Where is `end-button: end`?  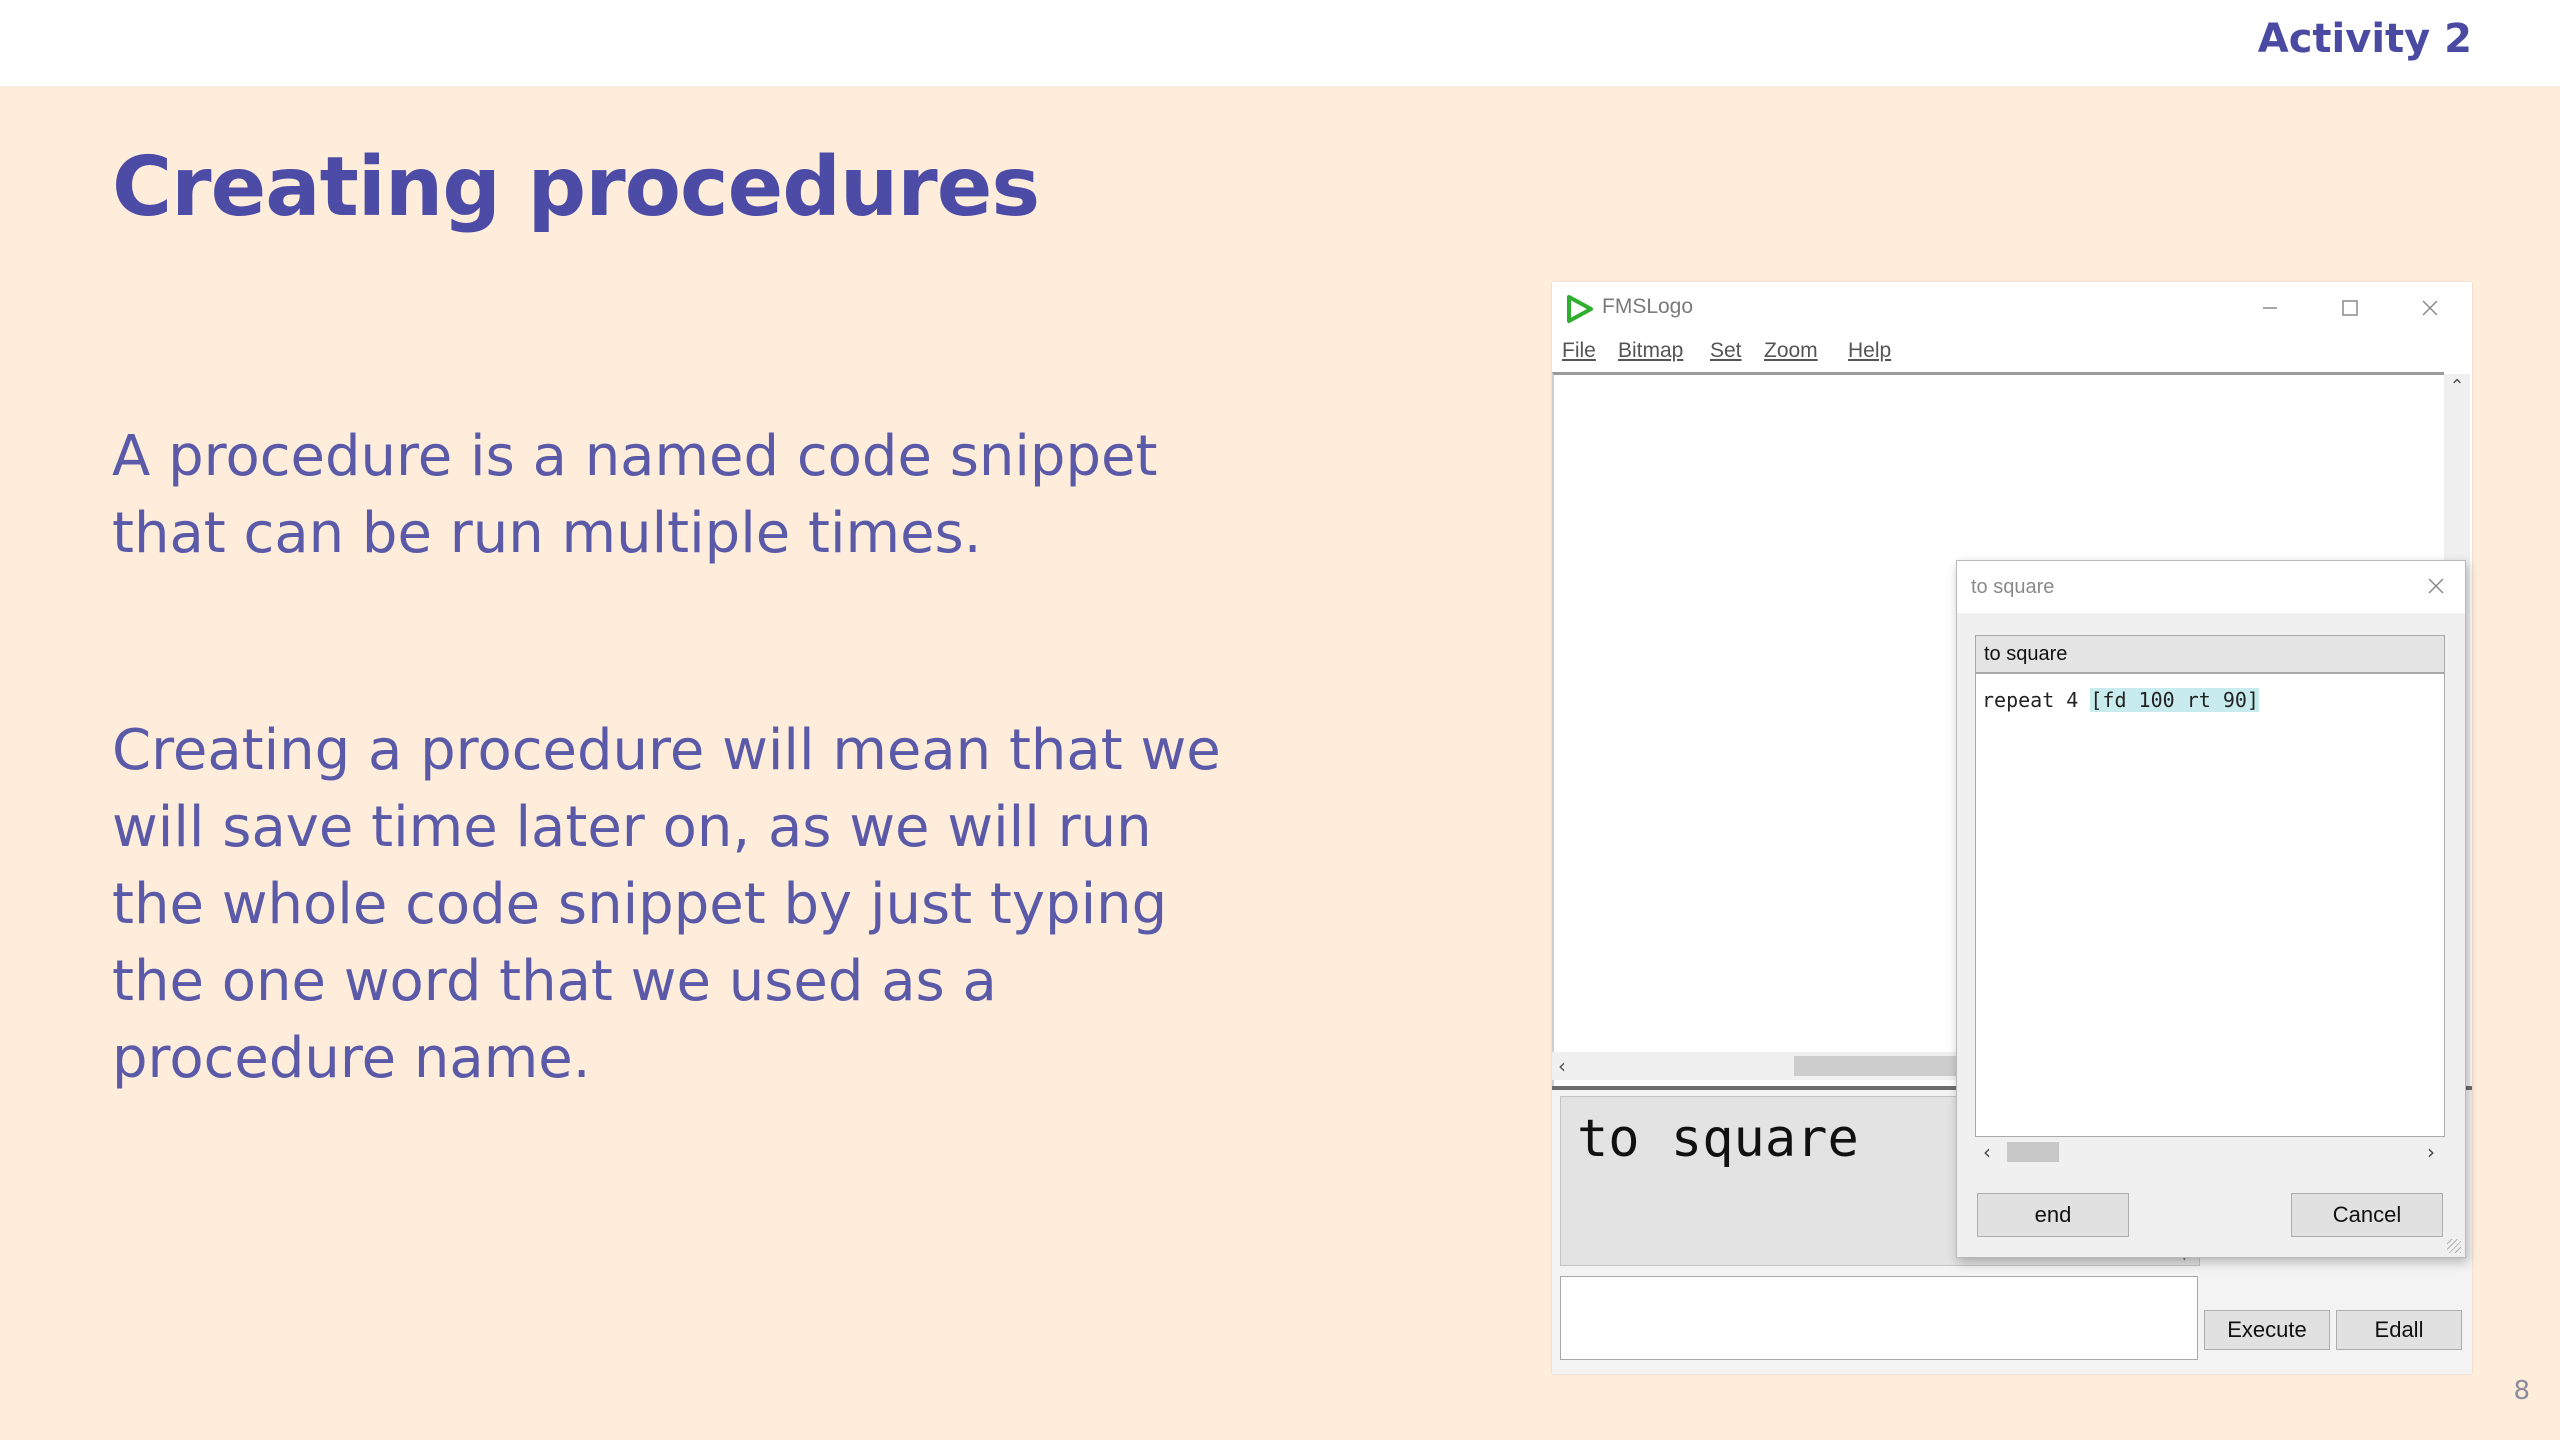 end-button: end is located at coordinates (2053, 1215).